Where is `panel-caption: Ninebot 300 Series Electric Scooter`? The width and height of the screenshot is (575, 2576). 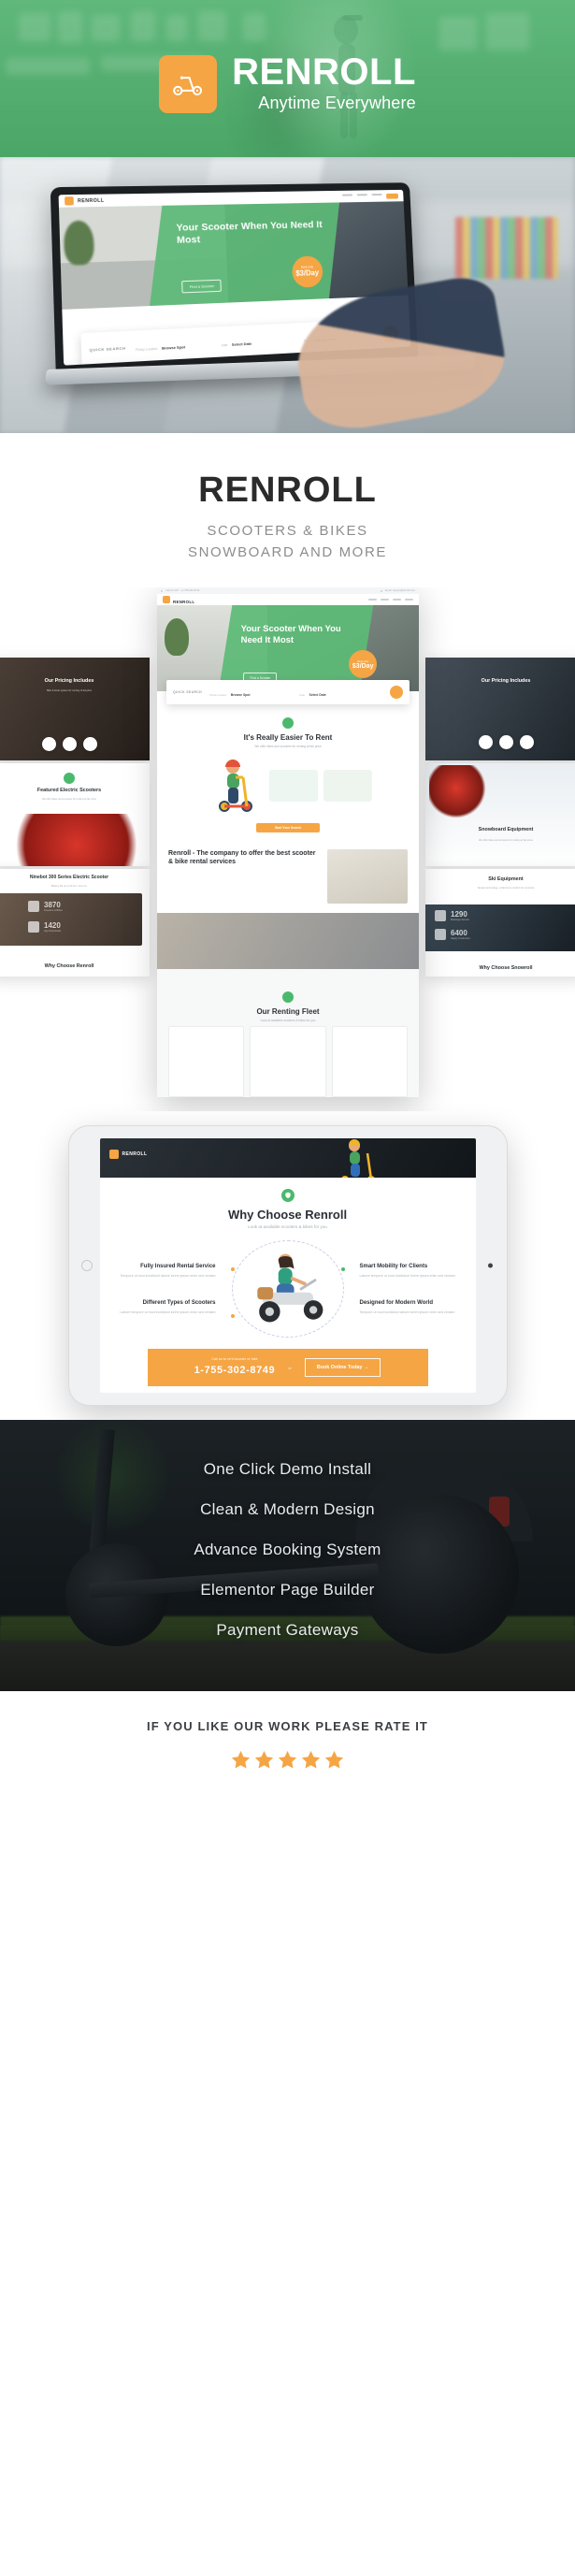 panel-caption: Ninebot 300 Series Electric Scooter is located at coordinates (69, 877).